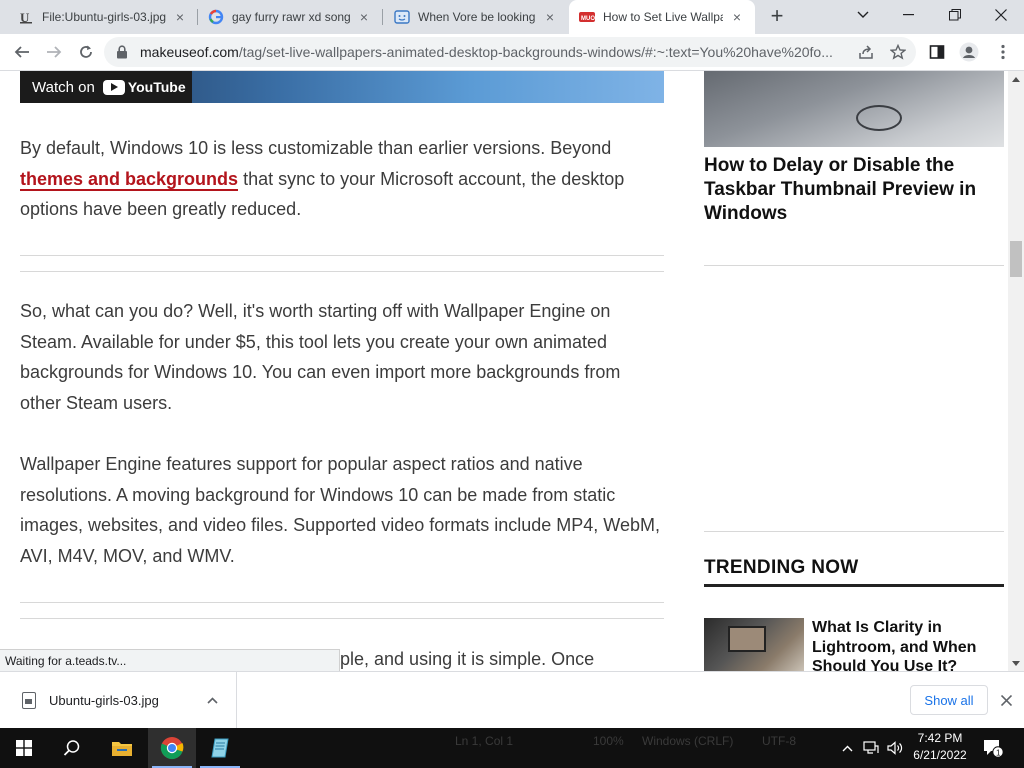 The width and height of the screenshot is (1024, 768). Describe the element at coordinates (220, 748) in the screenshot. I see `notepad-icon` at that location.